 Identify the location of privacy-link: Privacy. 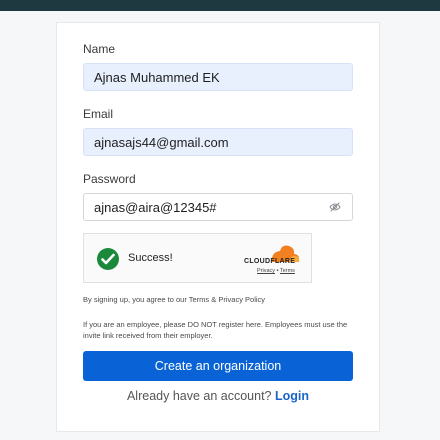
(266, 271).